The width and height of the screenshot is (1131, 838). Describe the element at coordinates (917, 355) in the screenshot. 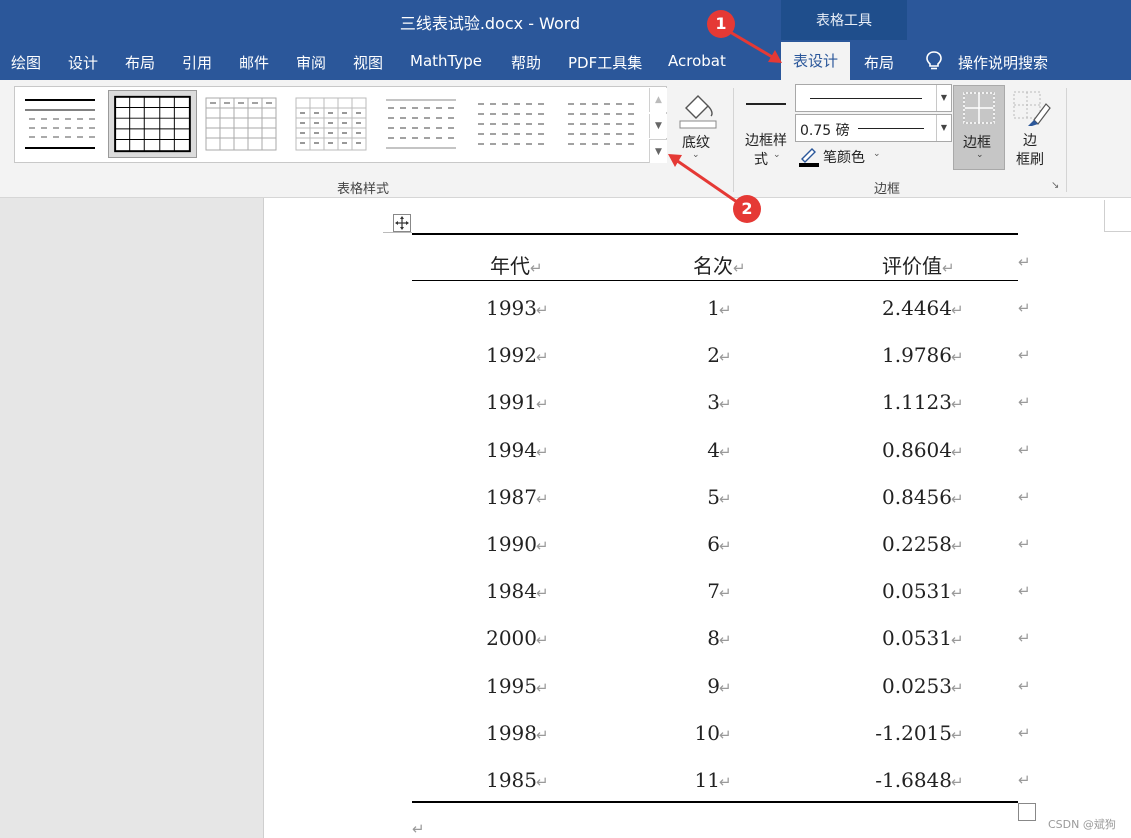

I see `table-cell: 1.9786` at that location.